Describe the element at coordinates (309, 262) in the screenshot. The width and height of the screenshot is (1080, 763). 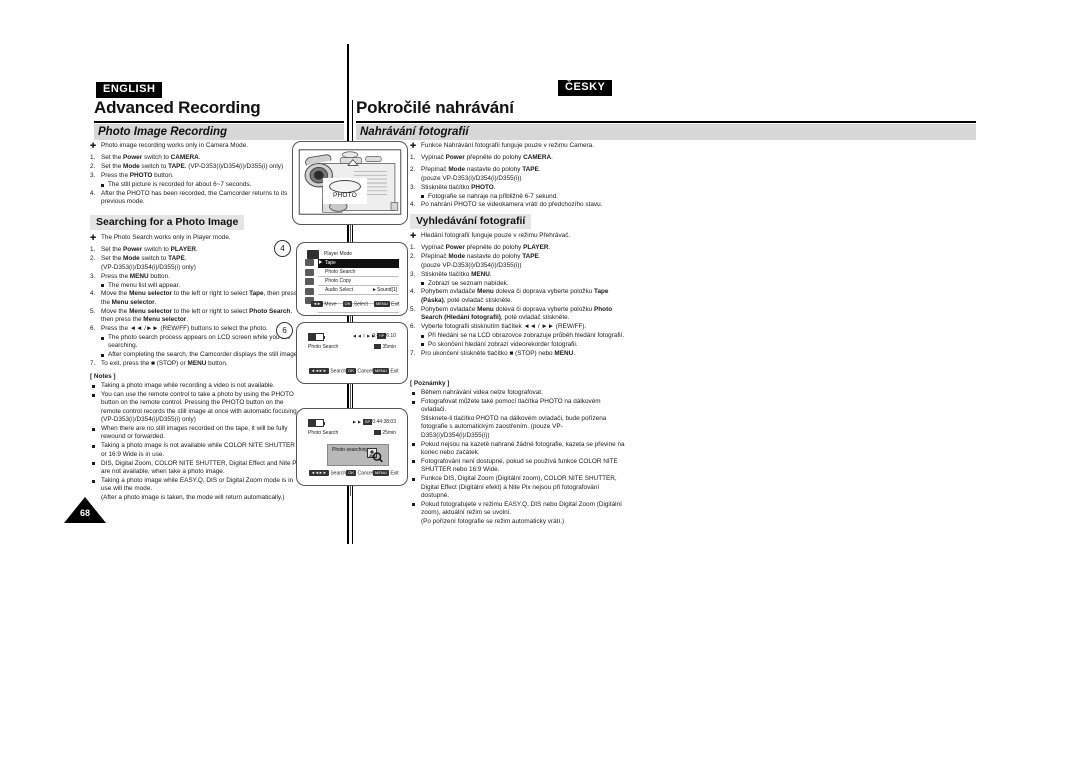
I see `tape-icon` at that location.